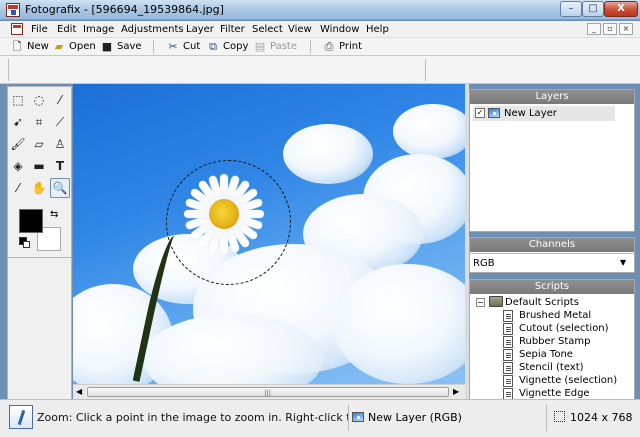 The height and width of the screenshot is (437, 640). Describe the element at coordinates (59, 46) in the screenshot. I see `open-folder-icon: ▰` at that location.